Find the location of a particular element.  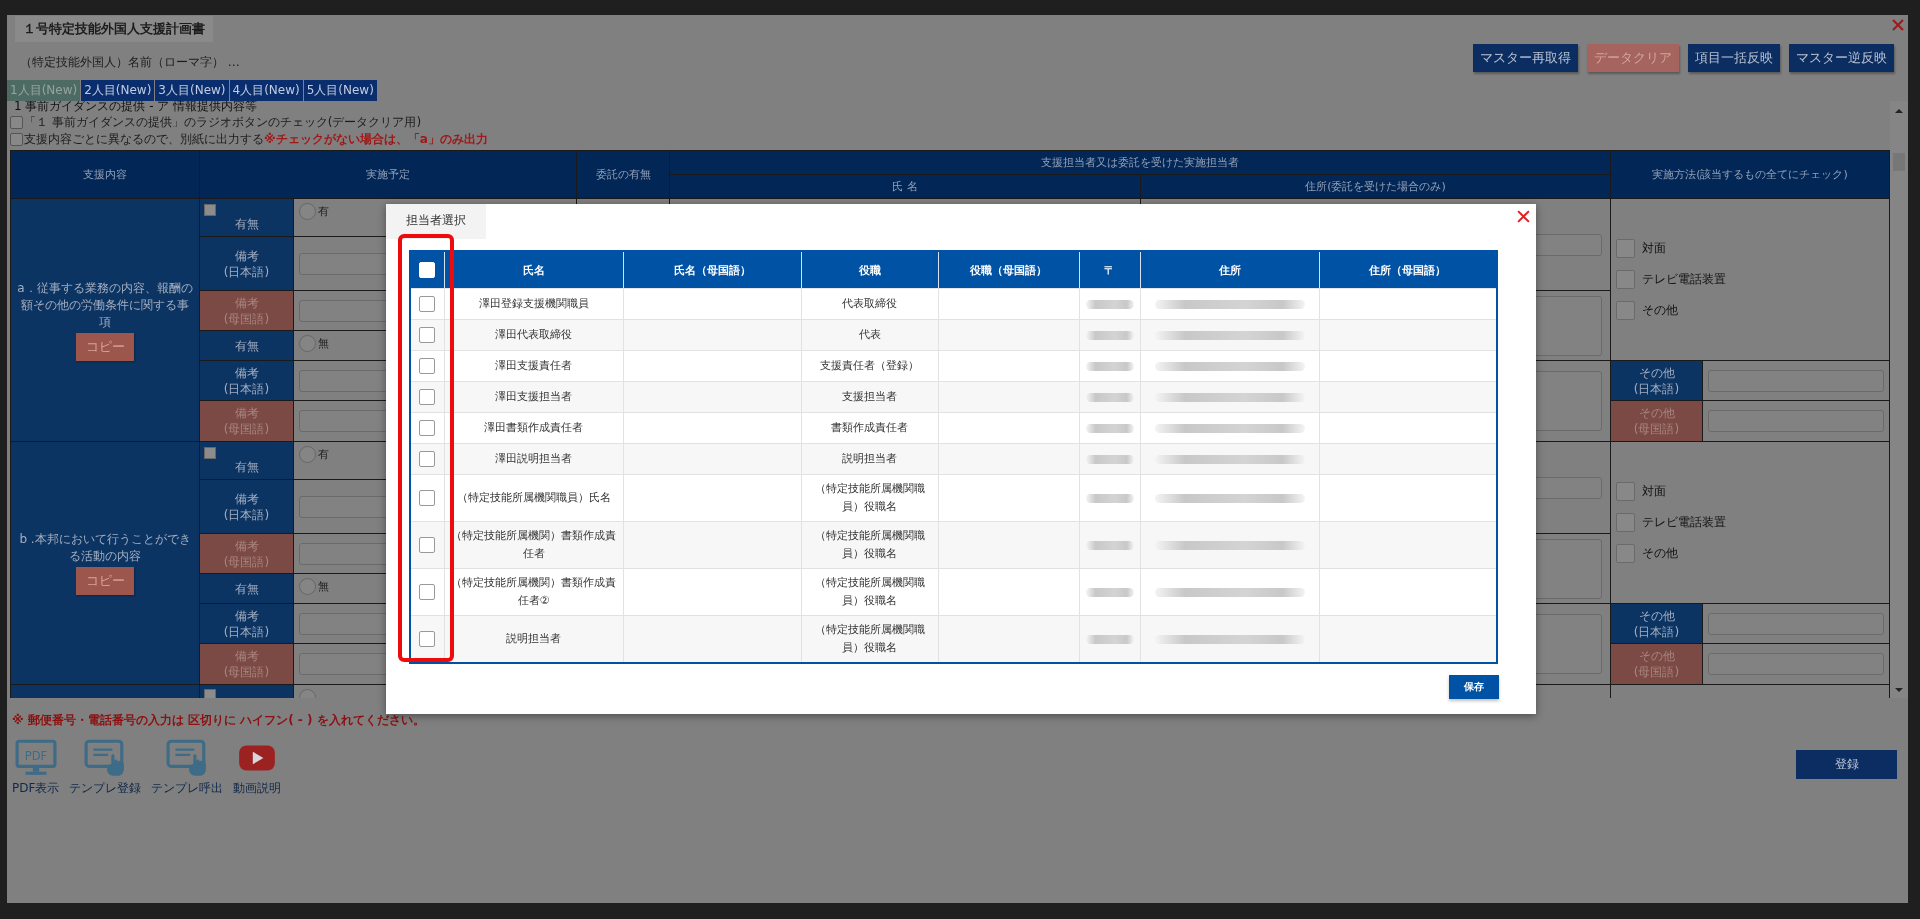

register-button: 登録 is located at coordinates (1846, 764).